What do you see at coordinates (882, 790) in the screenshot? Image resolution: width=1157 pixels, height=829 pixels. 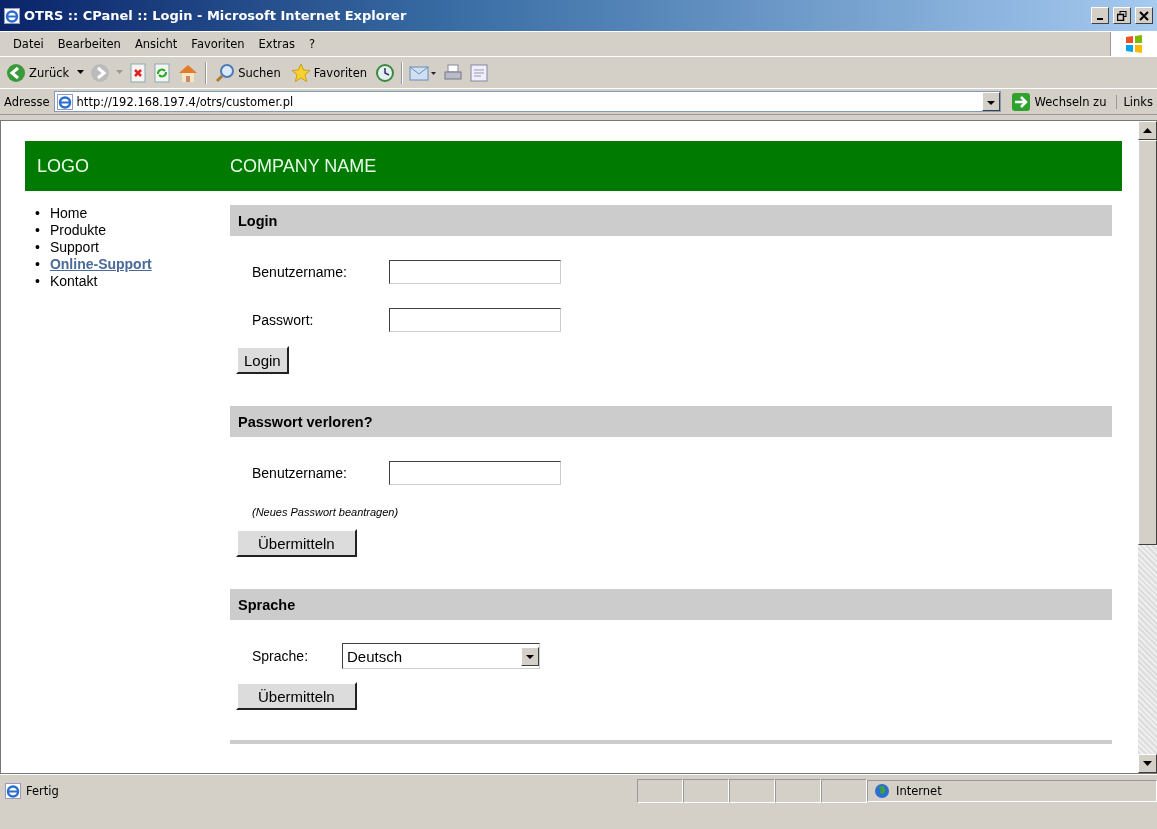 I see `globe-icon` at bounding box center [882, 790].